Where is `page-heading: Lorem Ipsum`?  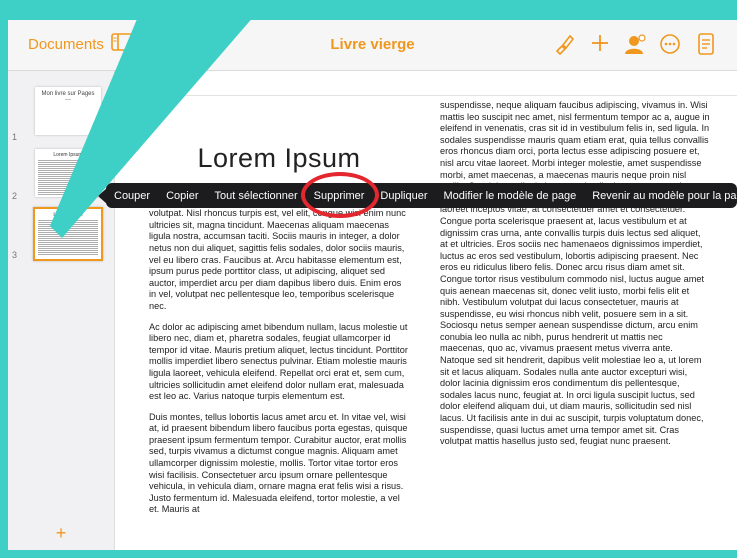
page-heading: Lorem Ipsum is located at coordinates (279, 158).